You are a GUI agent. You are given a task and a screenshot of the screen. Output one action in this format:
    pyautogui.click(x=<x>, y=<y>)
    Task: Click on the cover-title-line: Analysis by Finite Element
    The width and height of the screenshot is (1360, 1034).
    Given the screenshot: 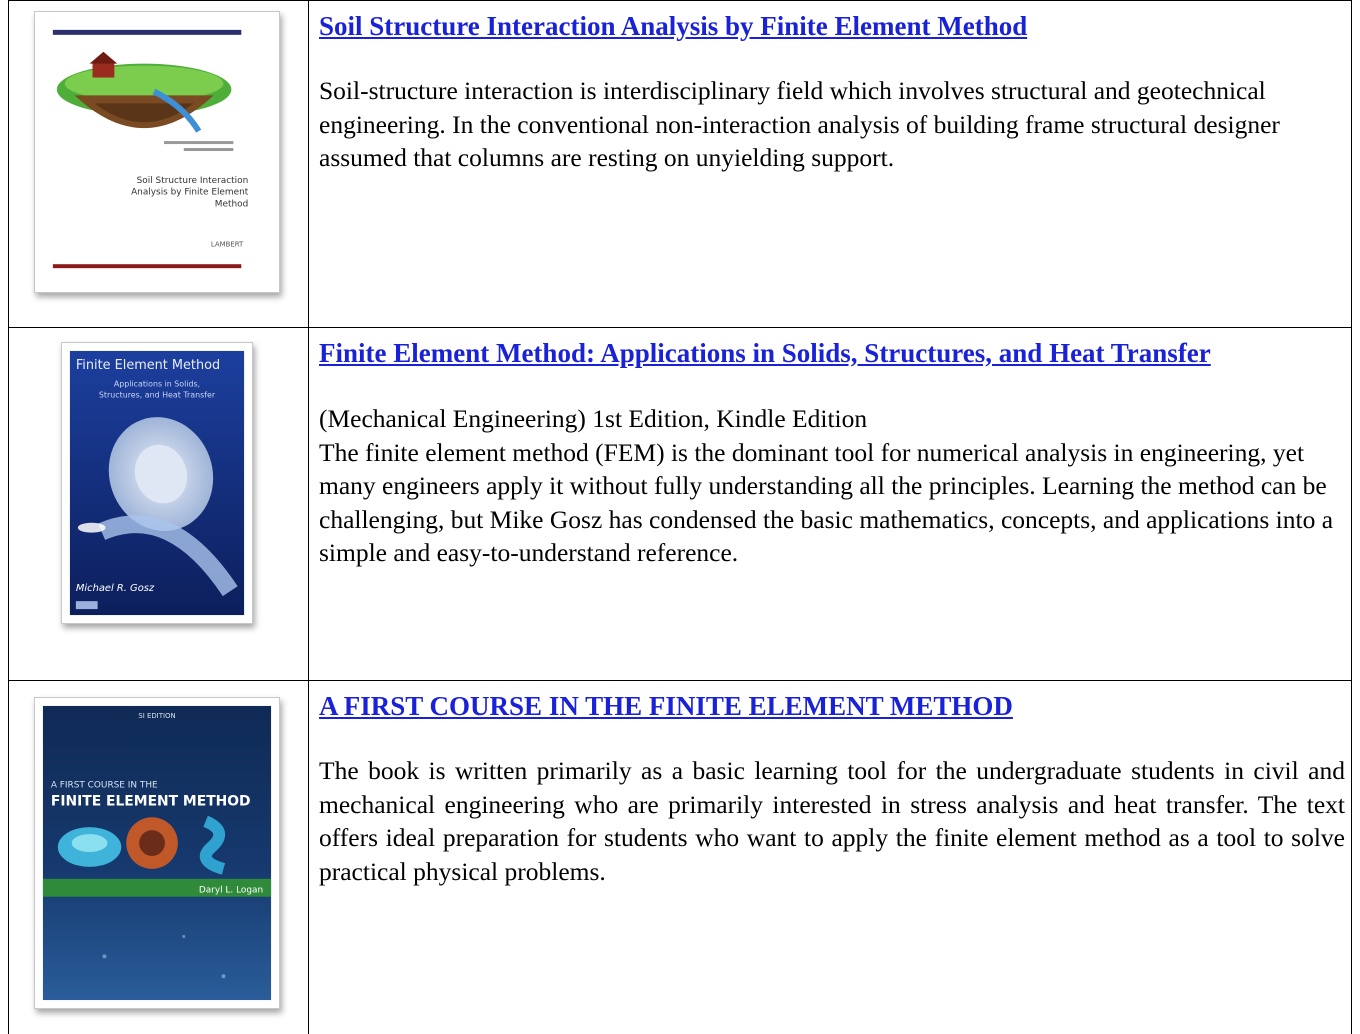 What is the action you would take?
    pyautogui.click(x=190, y=193)
    